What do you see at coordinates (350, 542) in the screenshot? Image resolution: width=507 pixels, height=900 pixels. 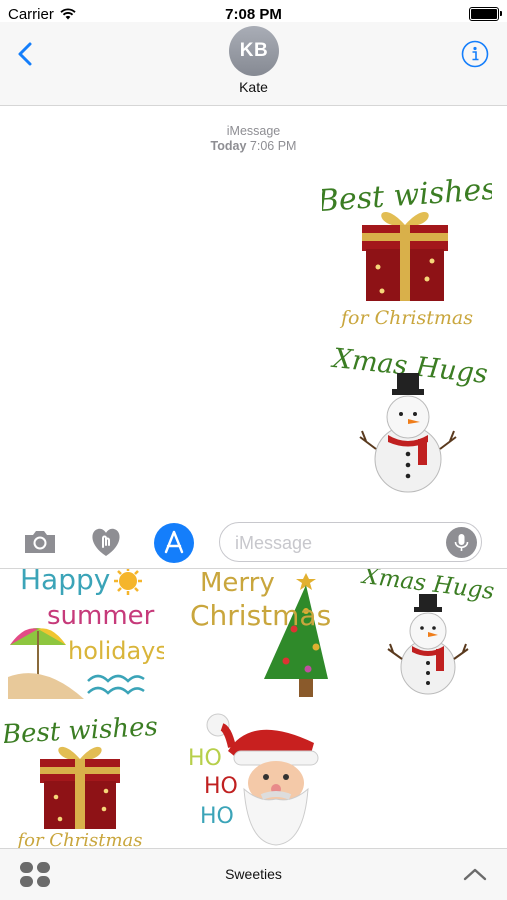 I see `message-input: iMessage` at bounding box center [350, 542].